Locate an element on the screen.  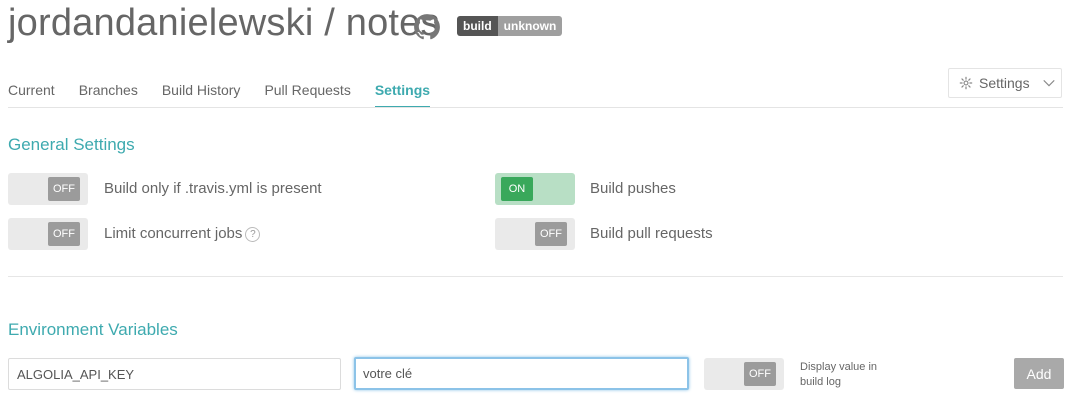
repo-title: jordandanielewski / notes is located at coordinates (224, 23).